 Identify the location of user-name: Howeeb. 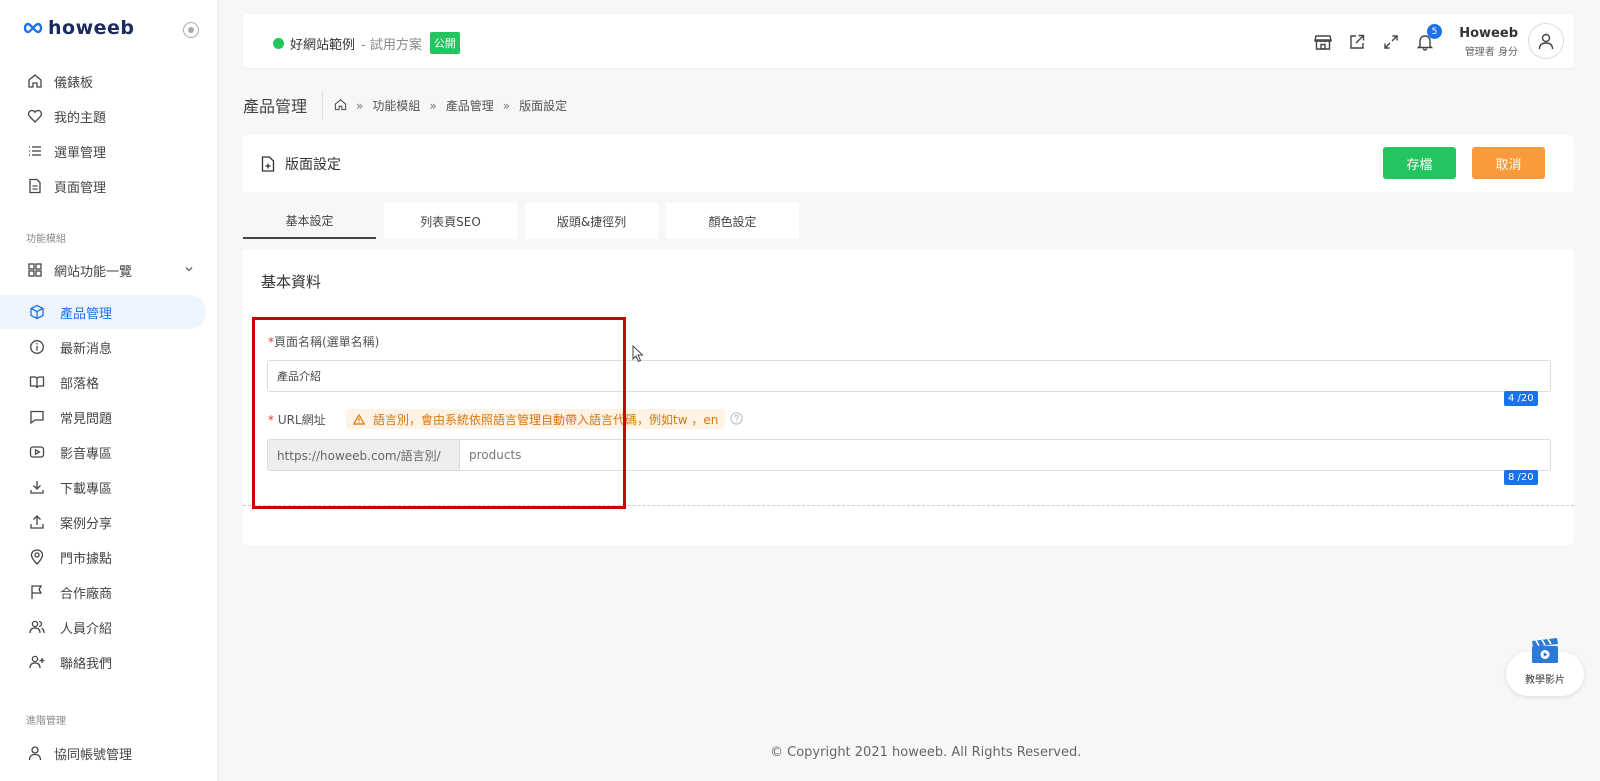
(1488, 33).